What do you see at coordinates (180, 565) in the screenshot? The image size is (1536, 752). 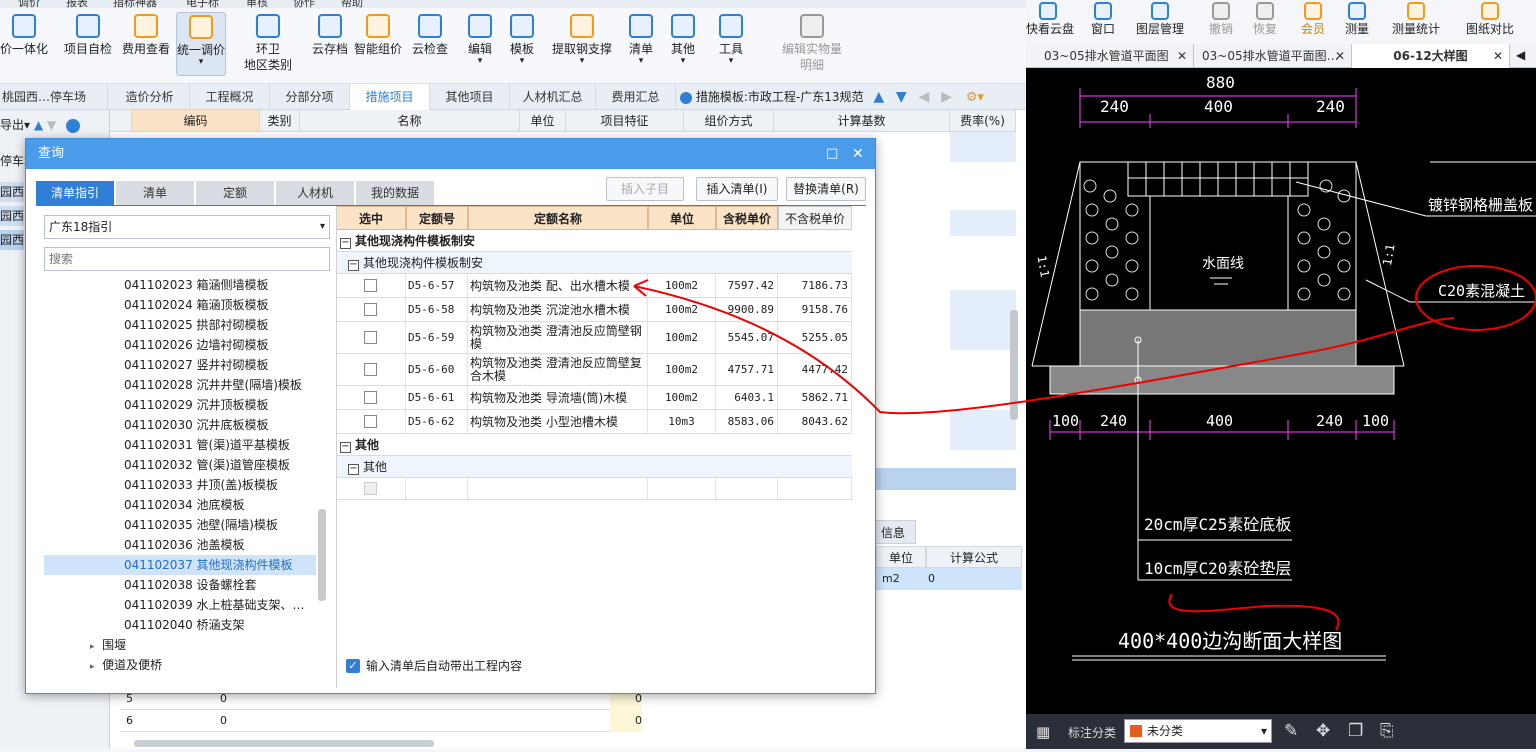 I see `tree-item-selected: 041102037 其他现浇构件模板` at bounding box center [180, 565].